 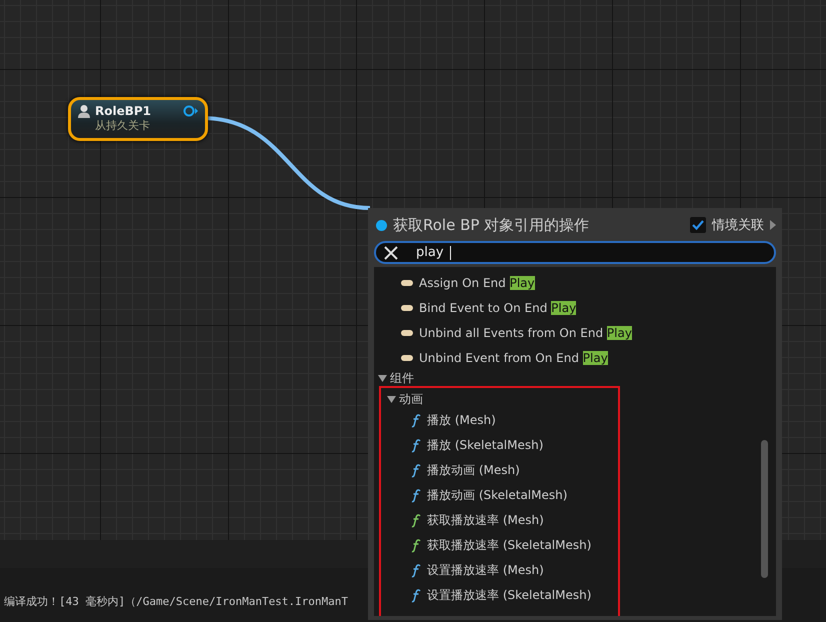 I want to click on scrollbar, so click(x=764, y=509).